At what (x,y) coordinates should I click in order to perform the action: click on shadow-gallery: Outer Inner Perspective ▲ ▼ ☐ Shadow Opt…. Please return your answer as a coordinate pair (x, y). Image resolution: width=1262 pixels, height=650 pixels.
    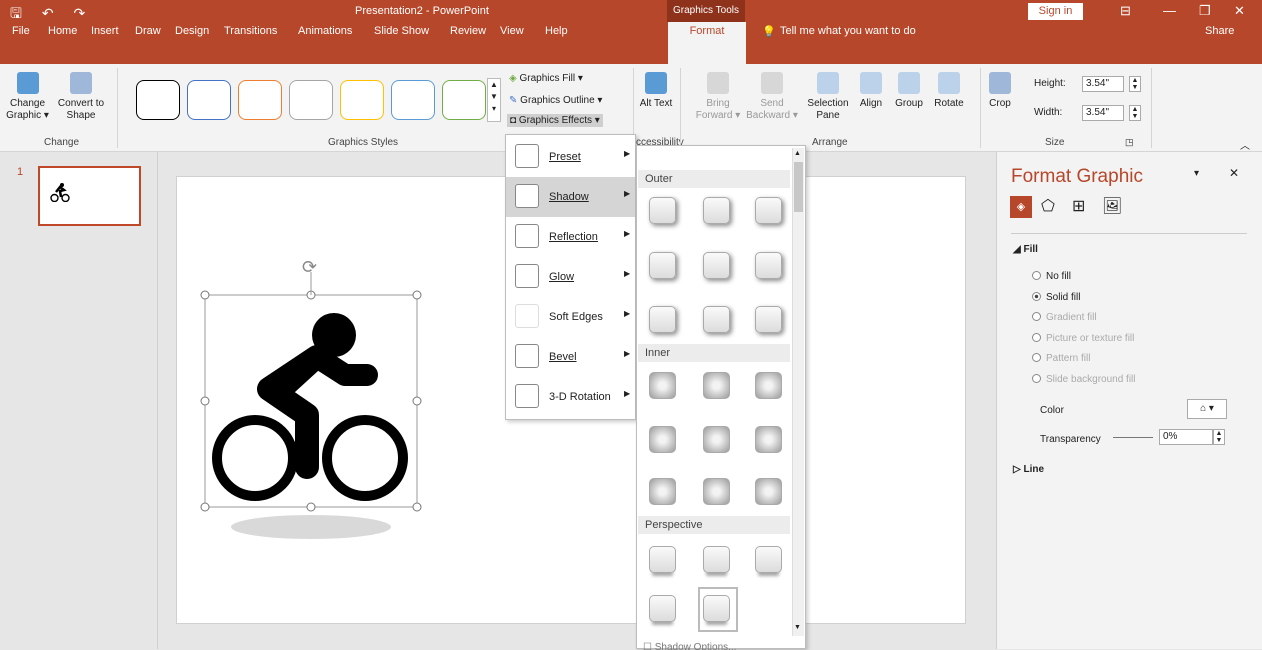
    Looking at the image, I should click on (721, 397).